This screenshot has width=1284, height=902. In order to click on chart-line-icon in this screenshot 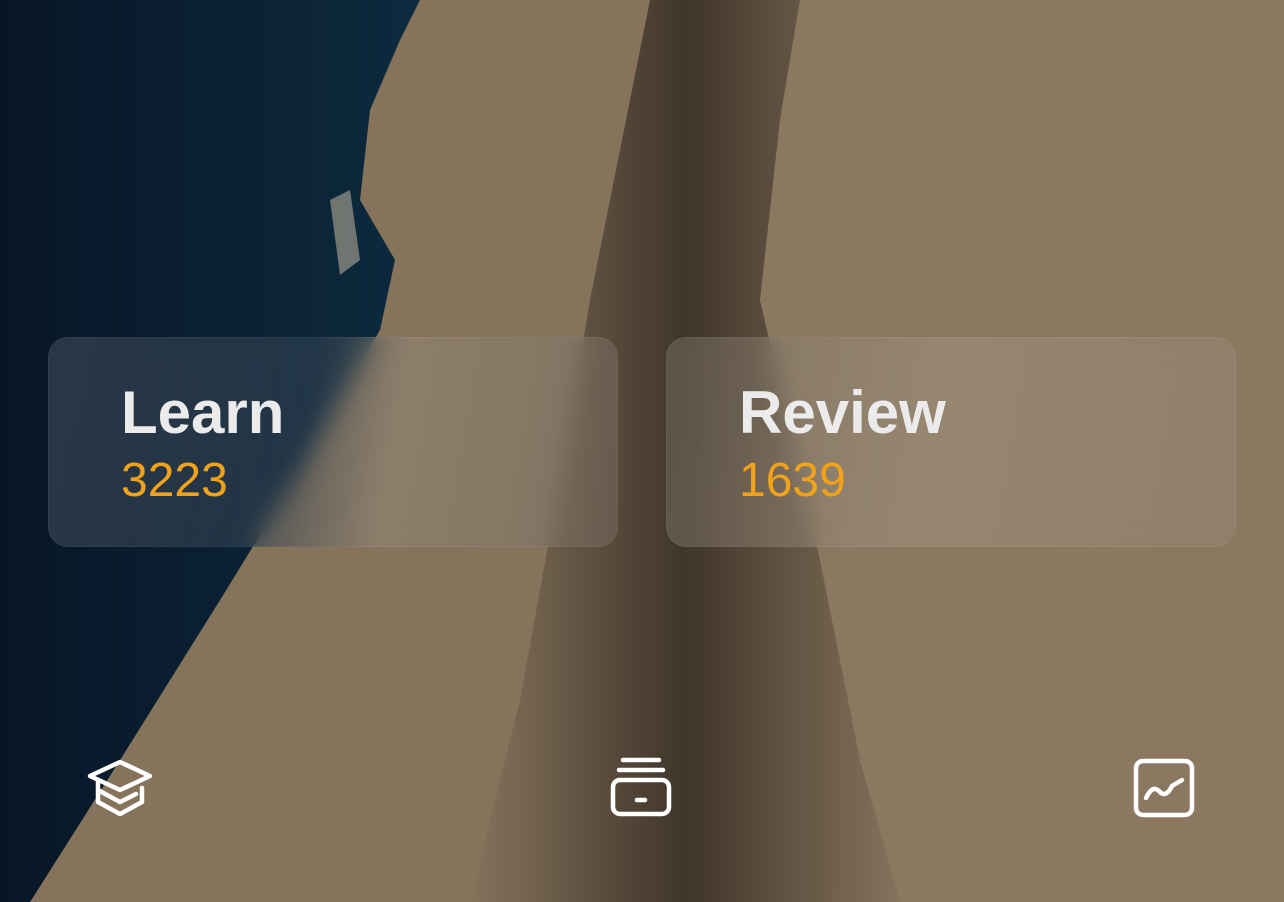, I will do `click(1164, 788)`.